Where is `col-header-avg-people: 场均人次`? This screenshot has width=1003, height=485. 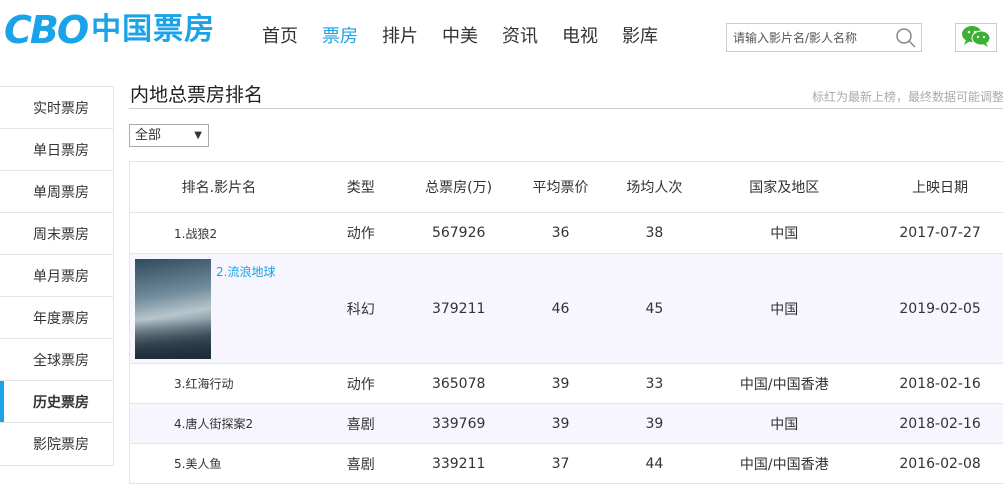 col-header-avg-people: 场均人次 is located at coordinates (654, 188).